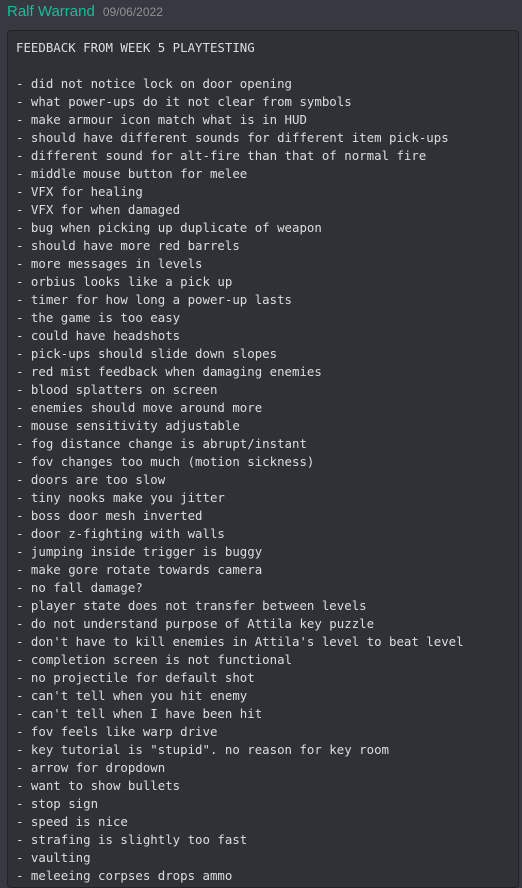  Describe the element at coordinates (117, 389) in the screenshot. I see `code-line: - blood splatters on screen` at that location.